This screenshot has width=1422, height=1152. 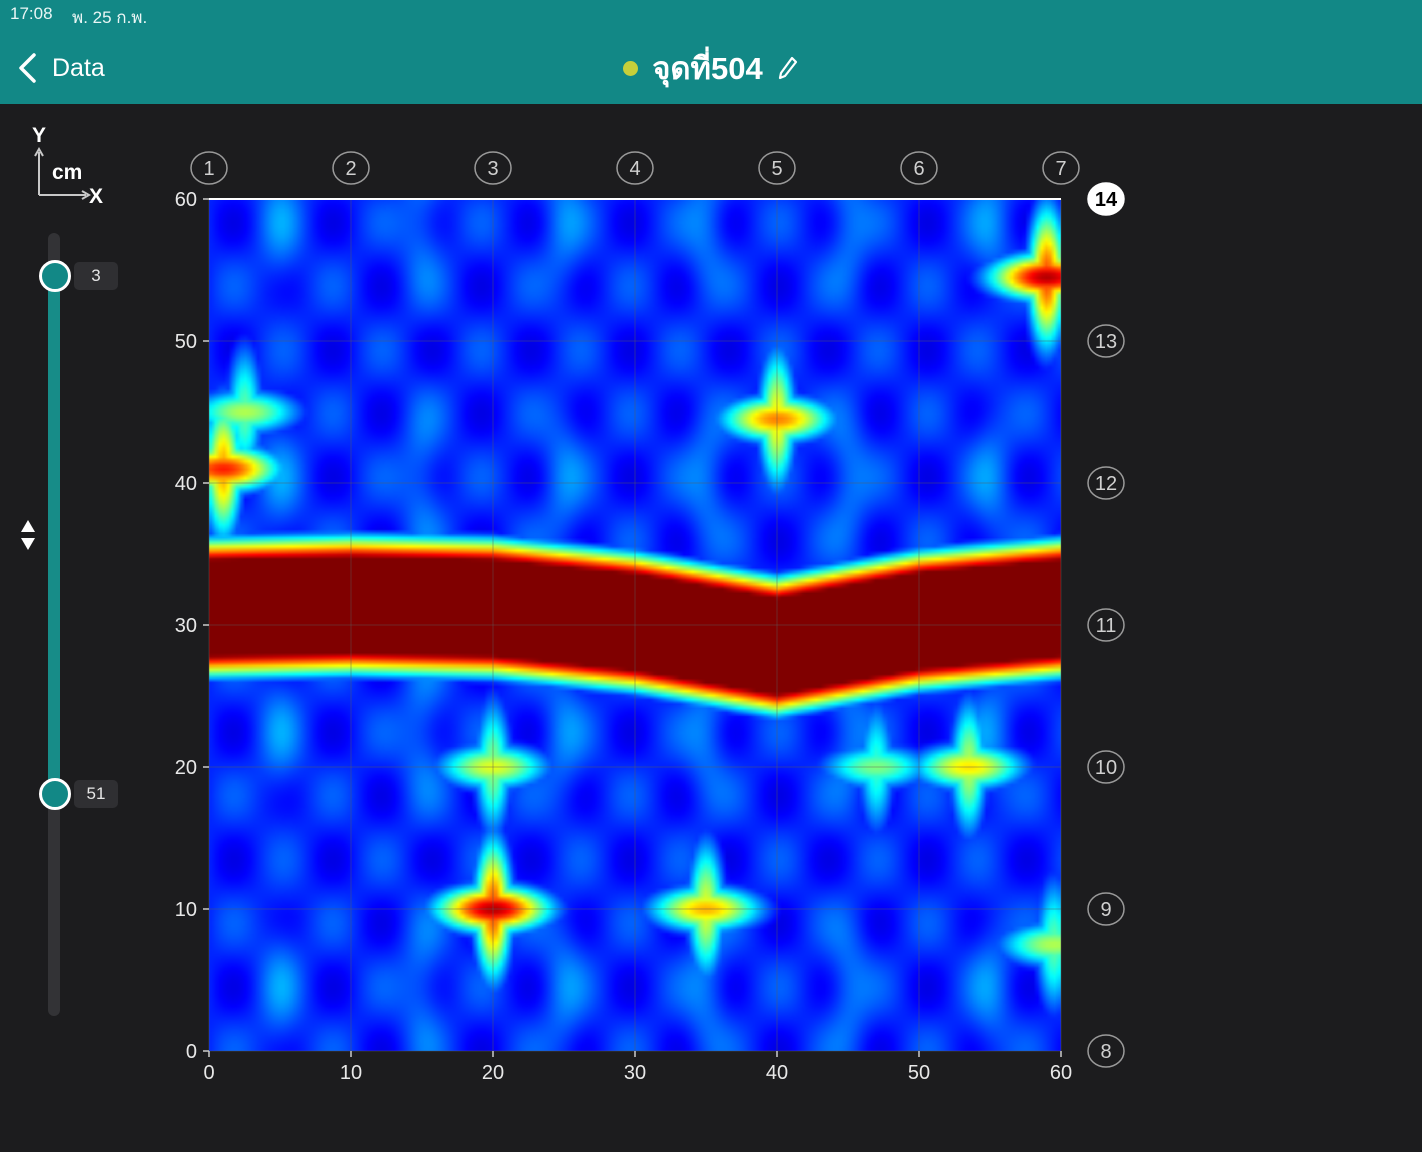 I want to click on scan-line-top-label-text: 7, so click(x=1060, y=169).